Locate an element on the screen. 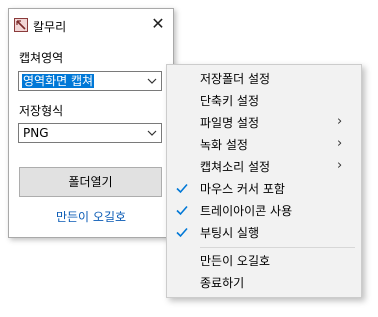 The image size is (378, 317). menu-item-capture-sound: 캡쳐소리 설정 › is located at coordinates (264, 166).